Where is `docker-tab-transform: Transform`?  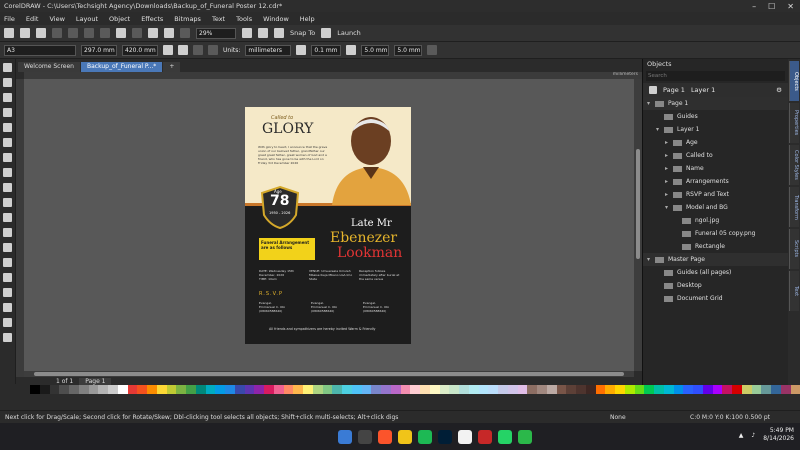
docker-tab-transform: Transform is located at coordinates (794, 207).